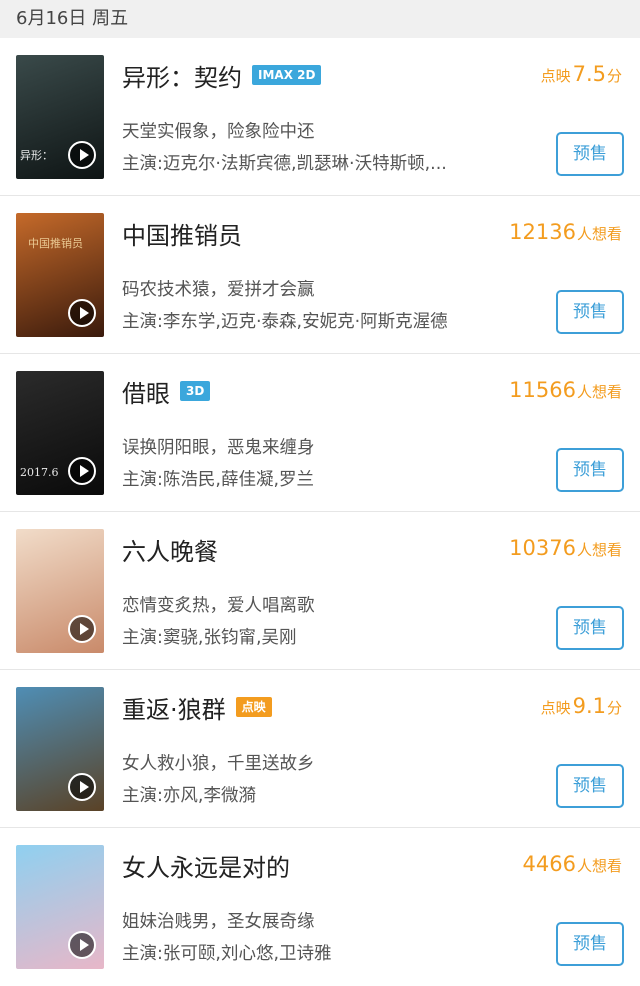 This screenshot has width=640, height=986. I want to click on movie-score: 10376 人想看, so click(564, 548).